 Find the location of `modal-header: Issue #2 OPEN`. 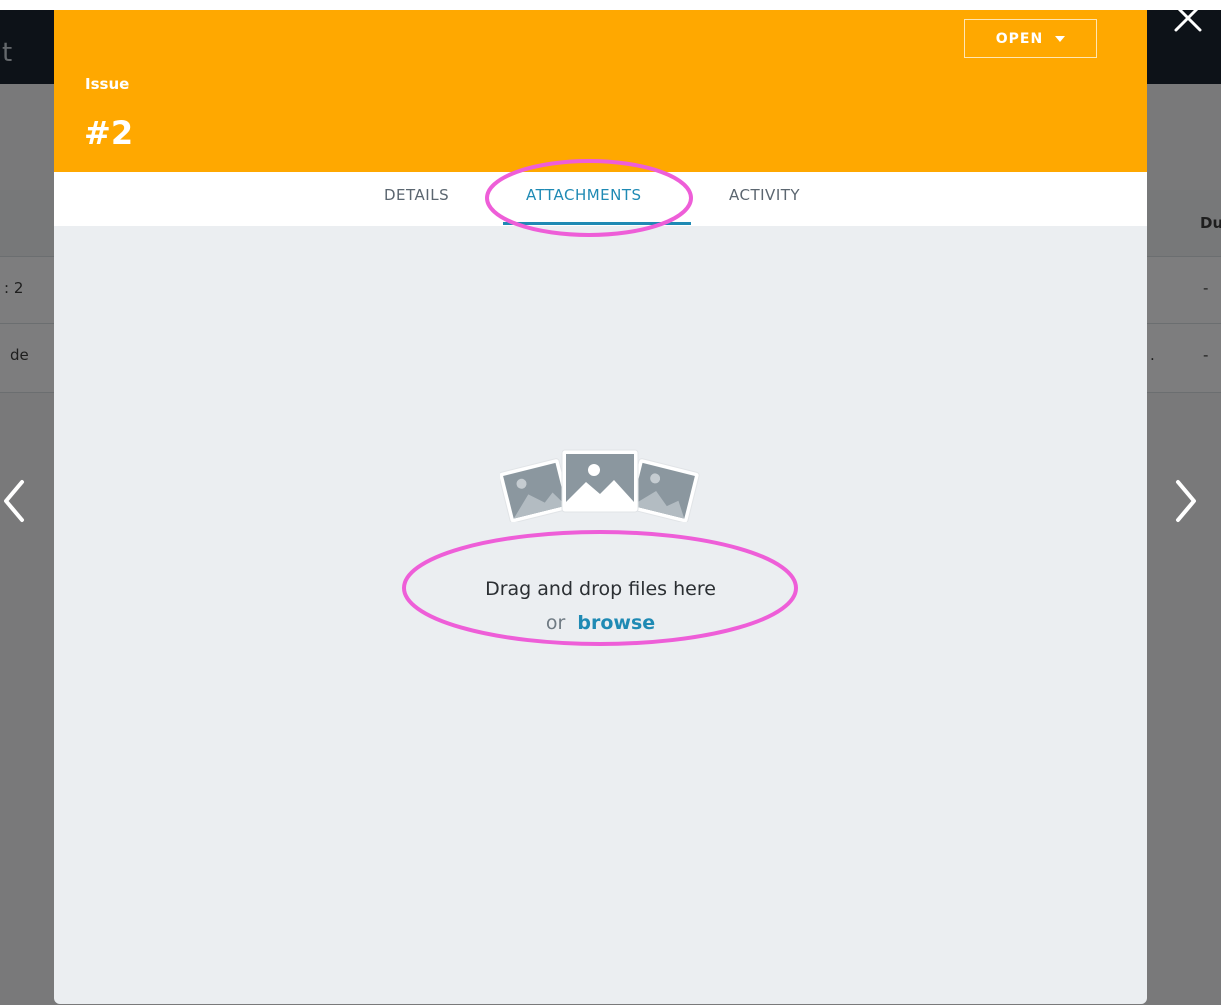

modal-header: Issue #2 OPEN is located at coordinates (600, 91).